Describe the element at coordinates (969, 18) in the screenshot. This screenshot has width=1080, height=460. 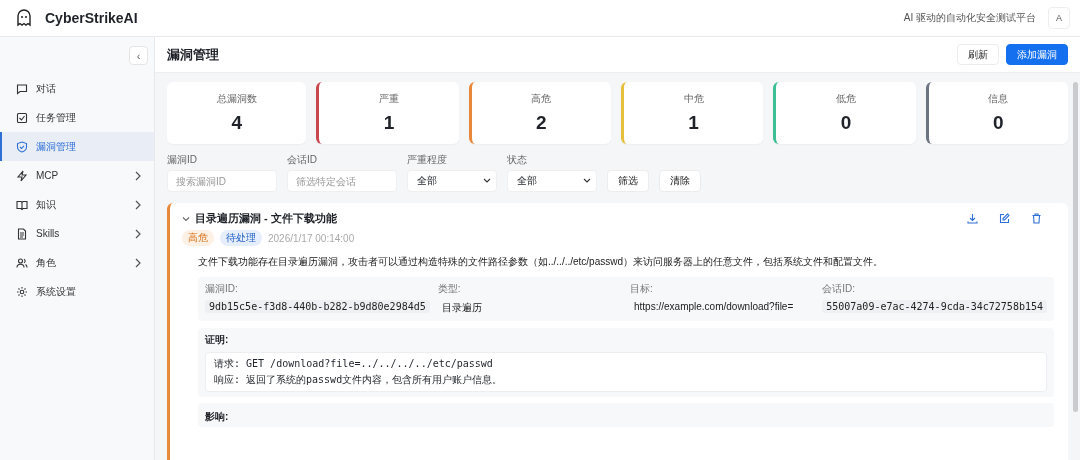
I see `tagline: AI 驱动的自动化安全测试平台` at that location.